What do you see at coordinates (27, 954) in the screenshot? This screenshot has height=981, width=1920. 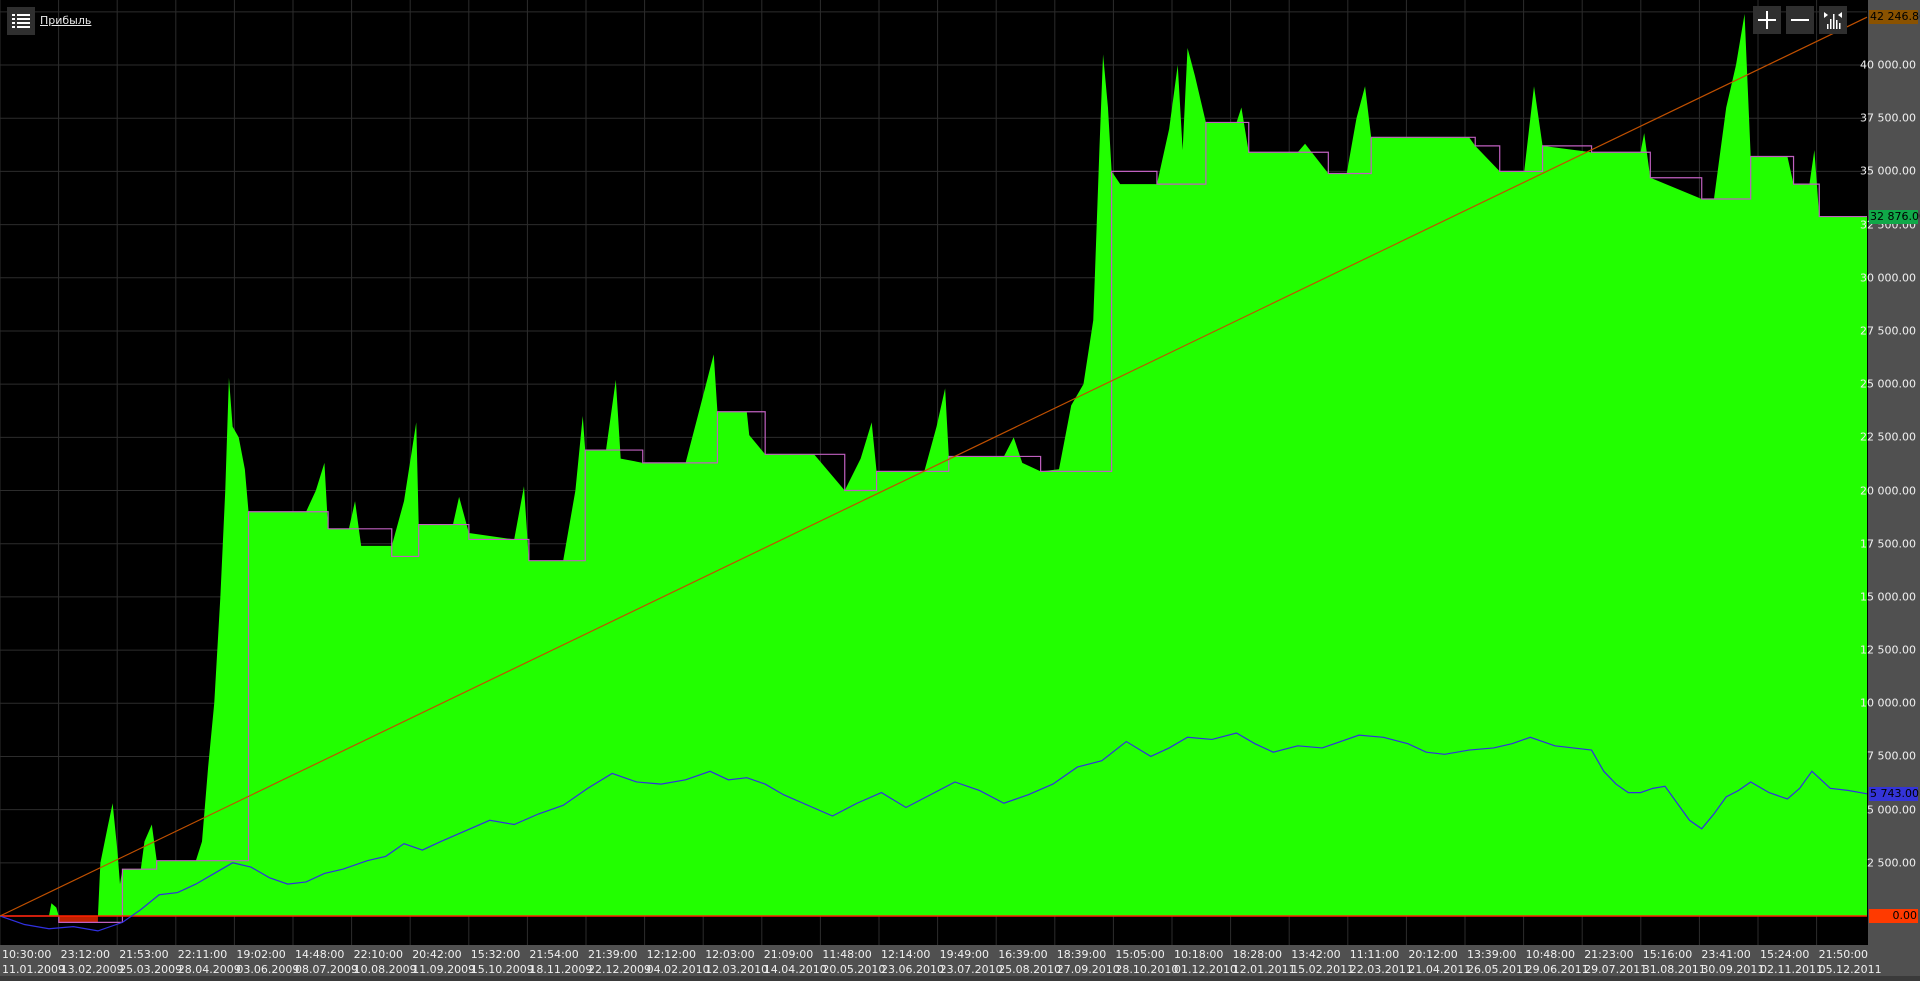 I see `x-tick-time: 10:30:00` at bounding box center [27, 954].